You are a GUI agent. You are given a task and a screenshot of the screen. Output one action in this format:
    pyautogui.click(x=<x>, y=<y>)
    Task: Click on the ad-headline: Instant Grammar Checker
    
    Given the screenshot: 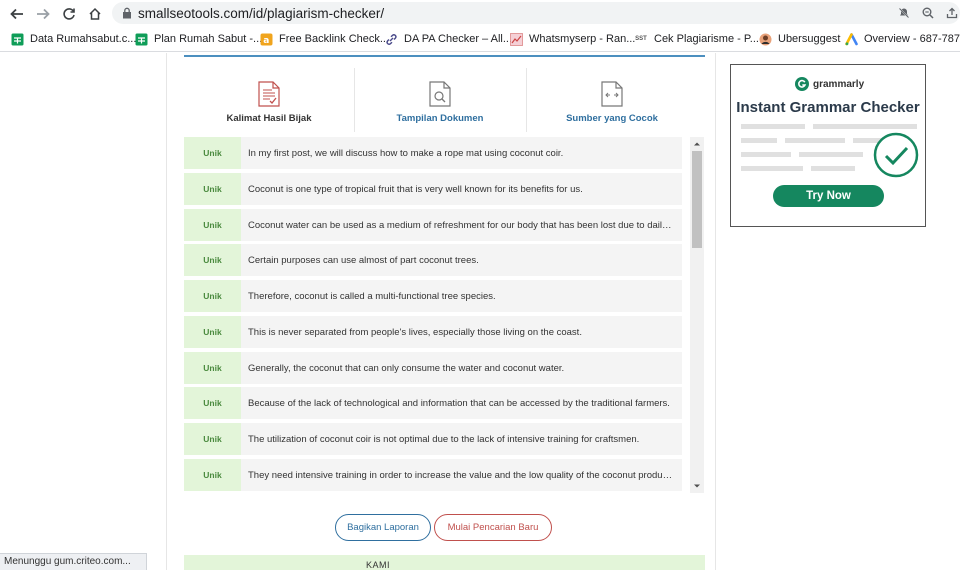 What is the action you would take?
    pyautogui.click(x=828, y=107)
    